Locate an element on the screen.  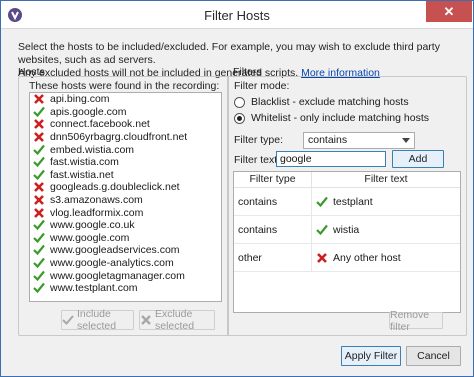
host-name: dnn506yrbagrg.cloudfront.net is located at coordinates (119, 137).